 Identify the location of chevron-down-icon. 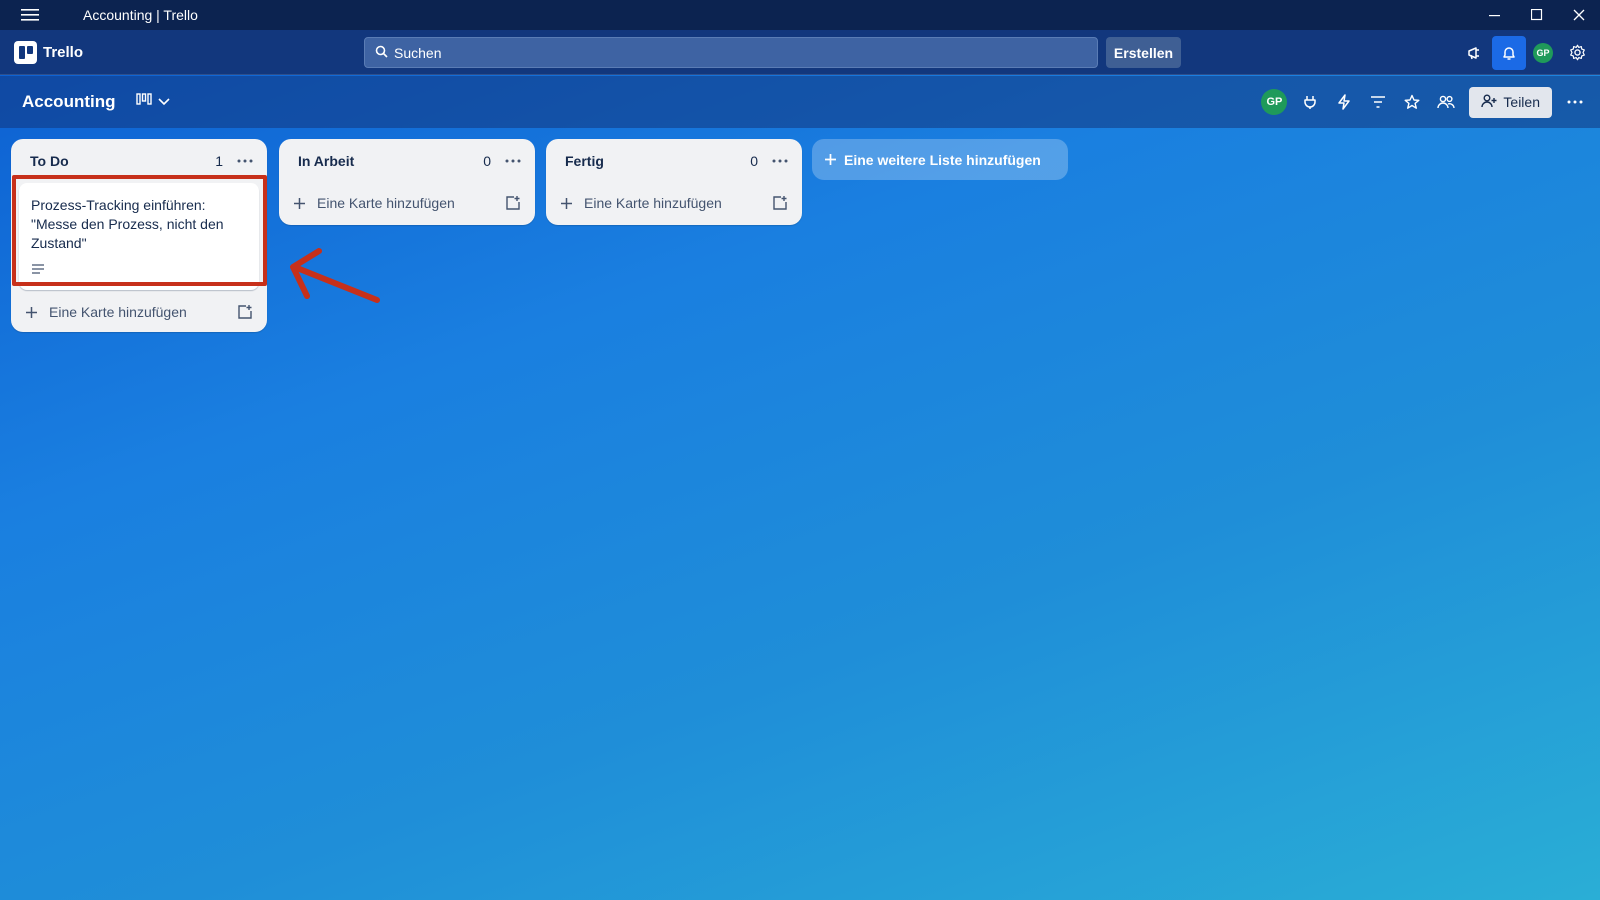
(163, 102).